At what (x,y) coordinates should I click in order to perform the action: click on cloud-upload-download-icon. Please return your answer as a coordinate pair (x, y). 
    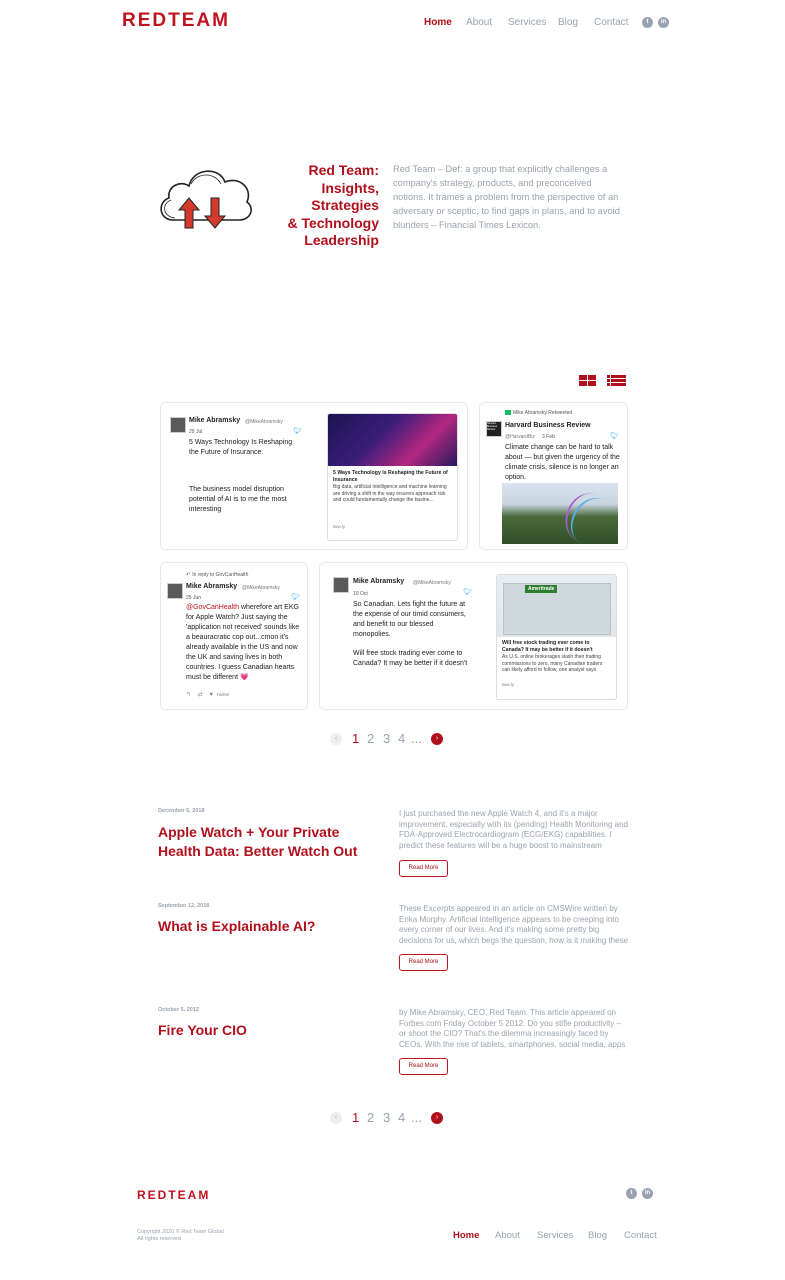
    Looking at the image, I should click on (206, 199).